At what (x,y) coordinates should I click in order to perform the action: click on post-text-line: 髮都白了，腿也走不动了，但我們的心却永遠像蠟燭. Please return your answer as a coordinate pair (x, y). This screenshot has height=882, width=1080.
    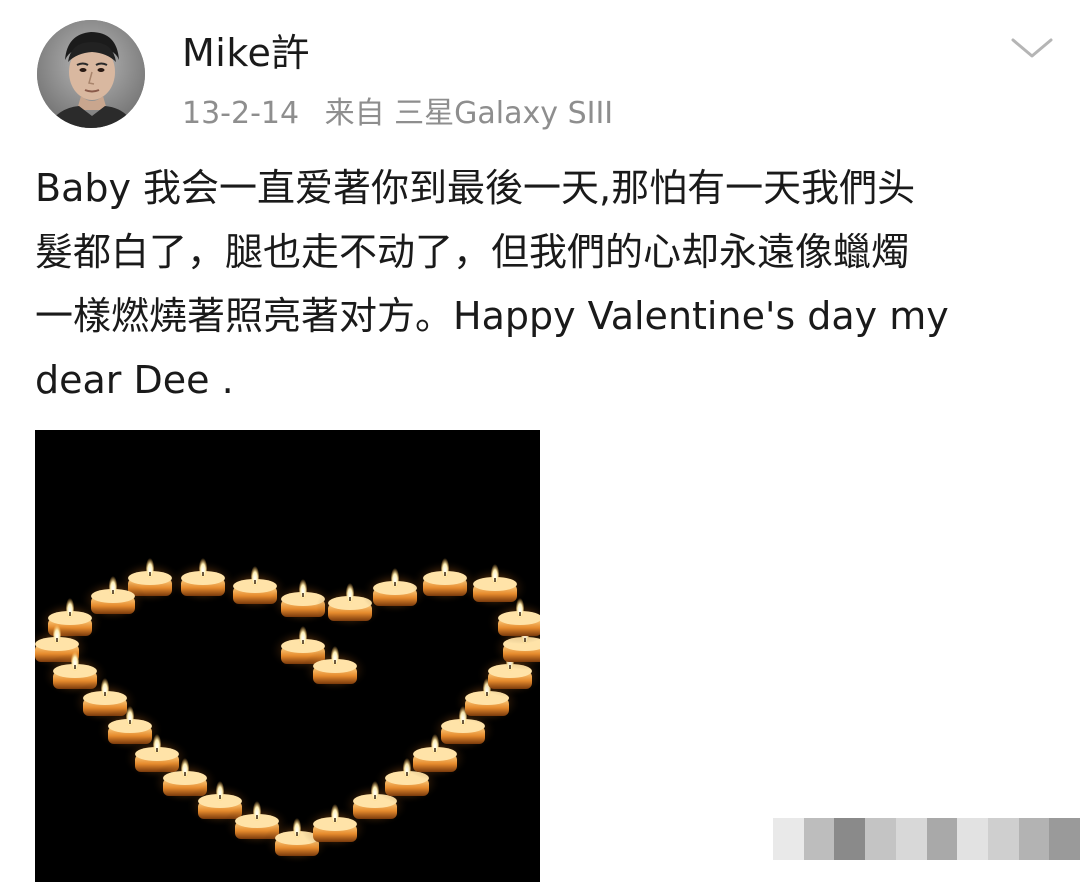
    Looking at the image, I should click on (472, 252).